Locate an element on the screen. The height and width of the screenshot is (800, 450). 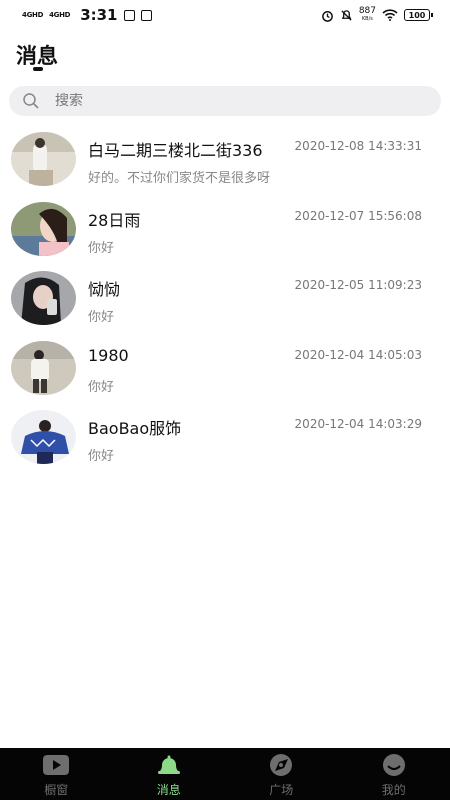
nav-label: 广场 is located at coordinates (281, 790).